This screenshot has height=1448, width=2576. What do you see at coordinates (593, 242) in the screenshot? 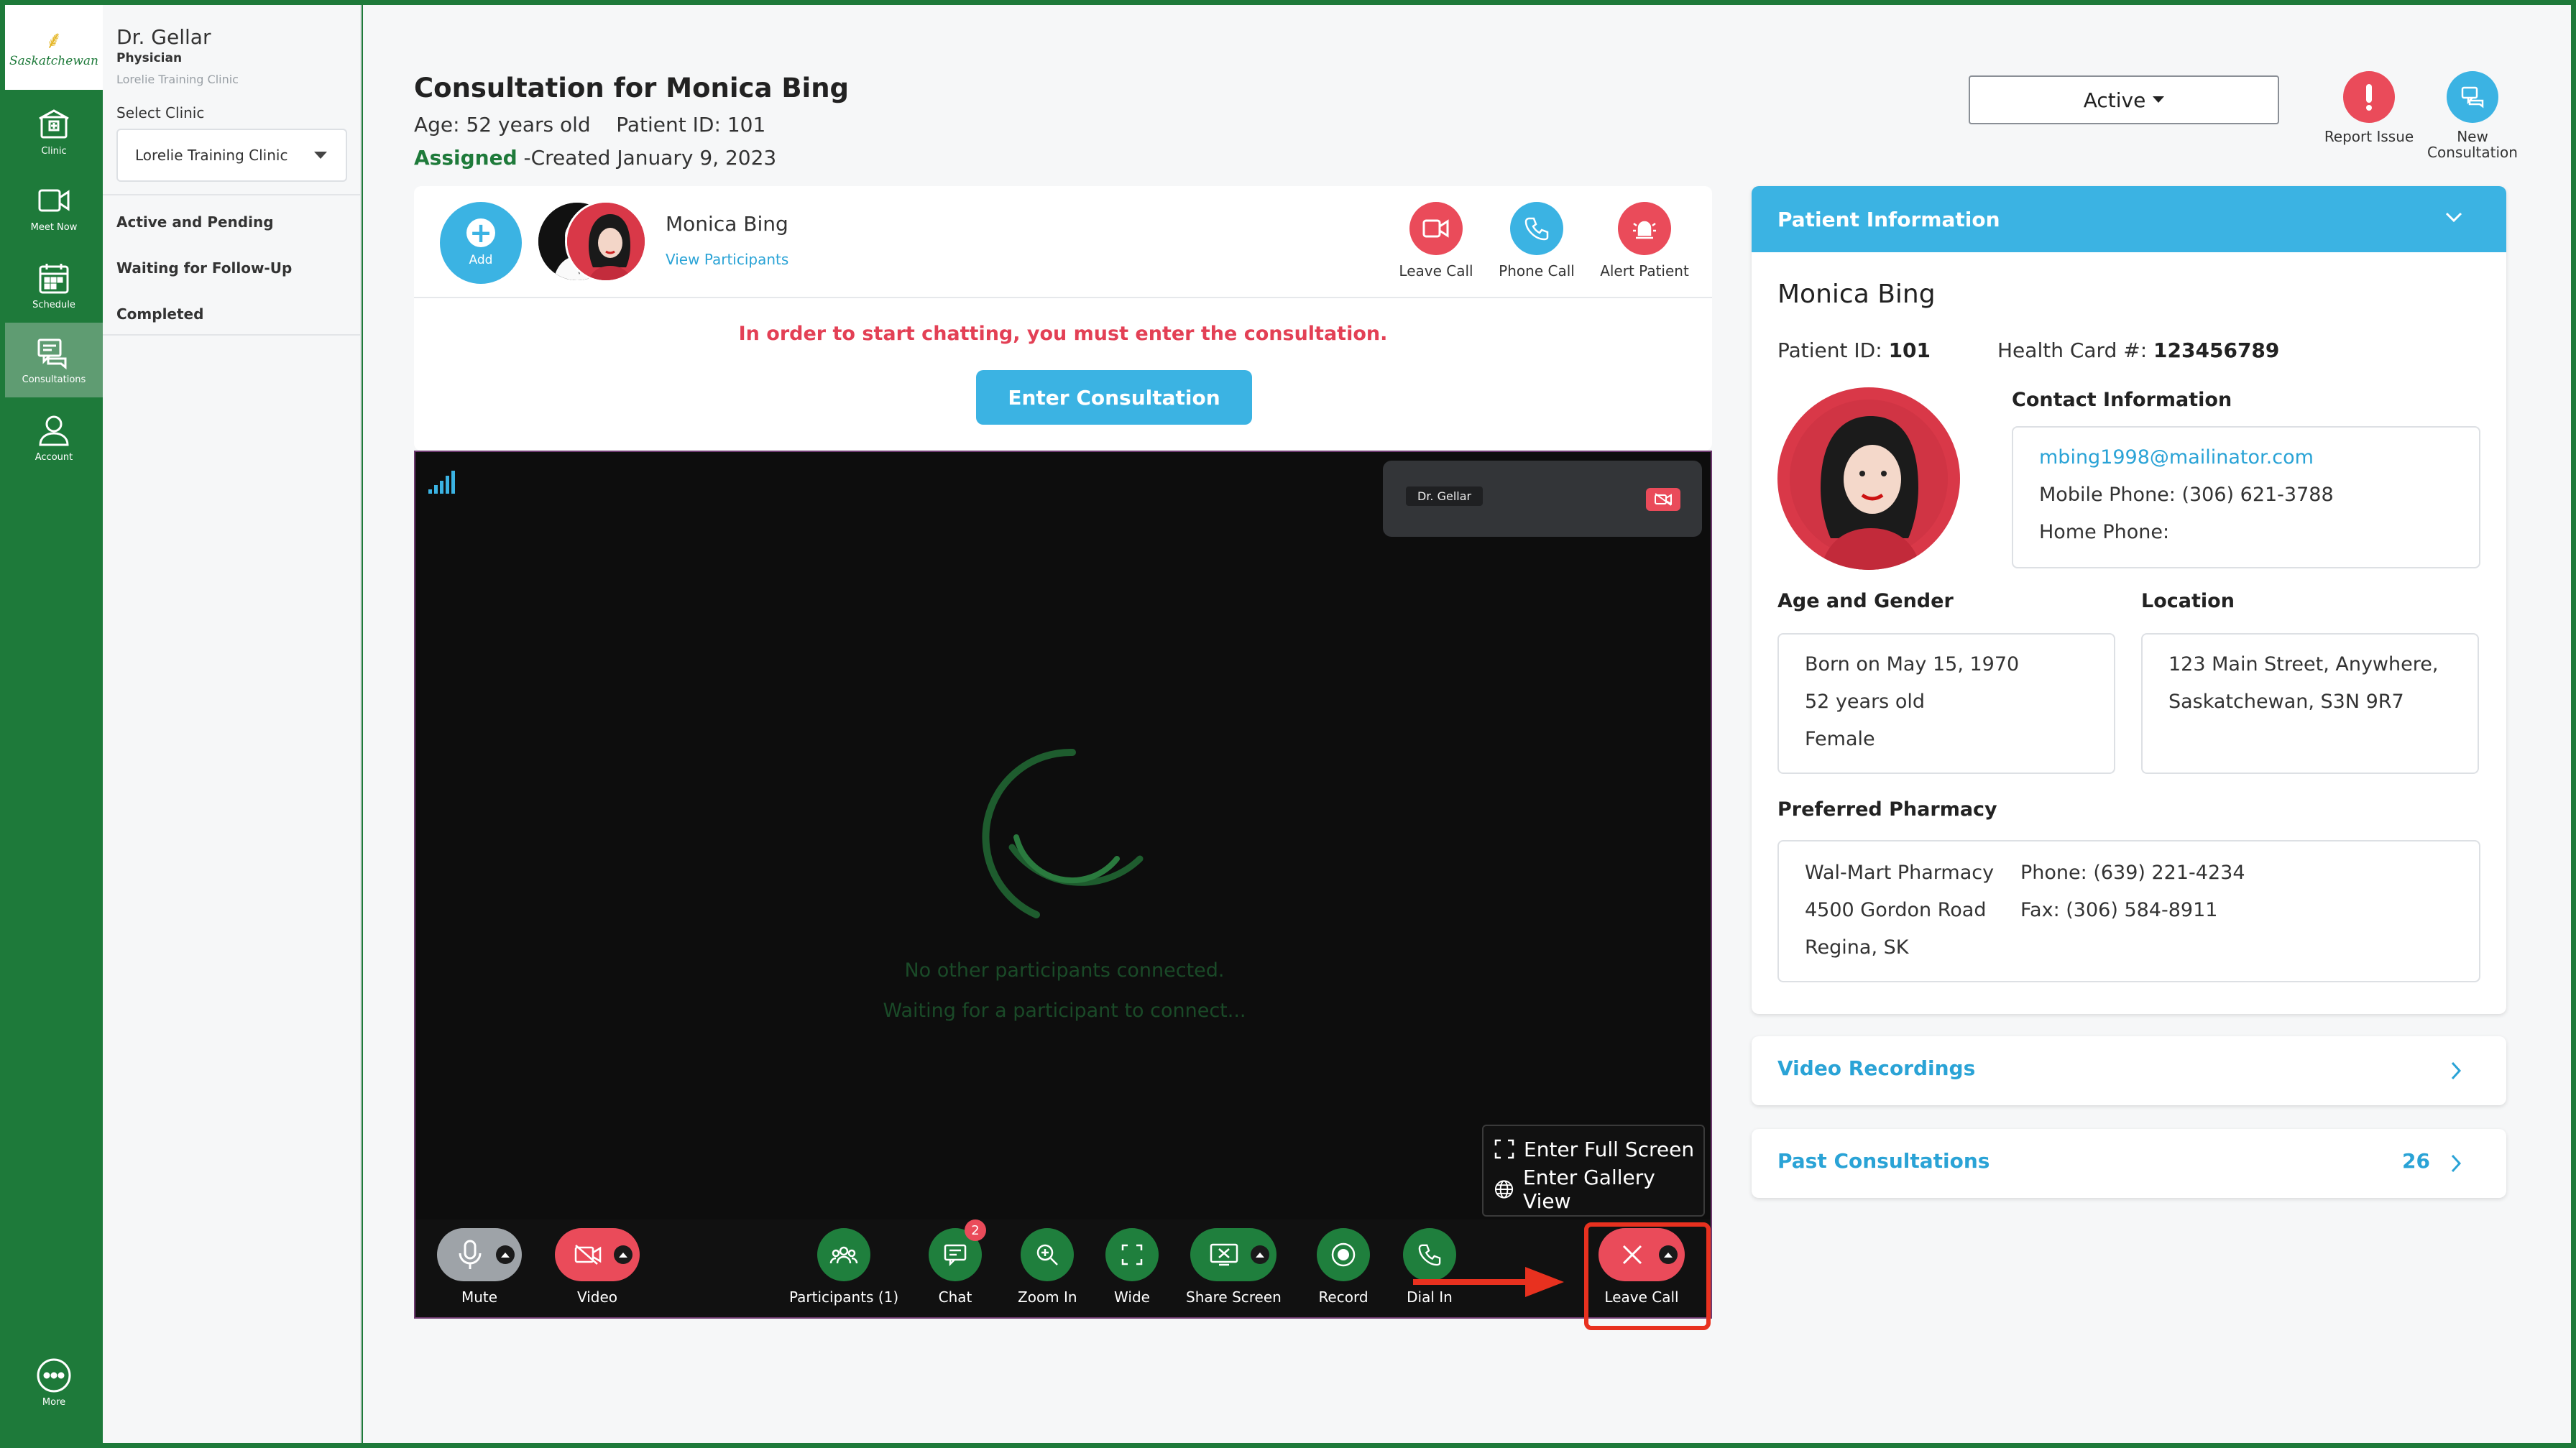
I see `participant-avatars` at bounding box center [593, 242].